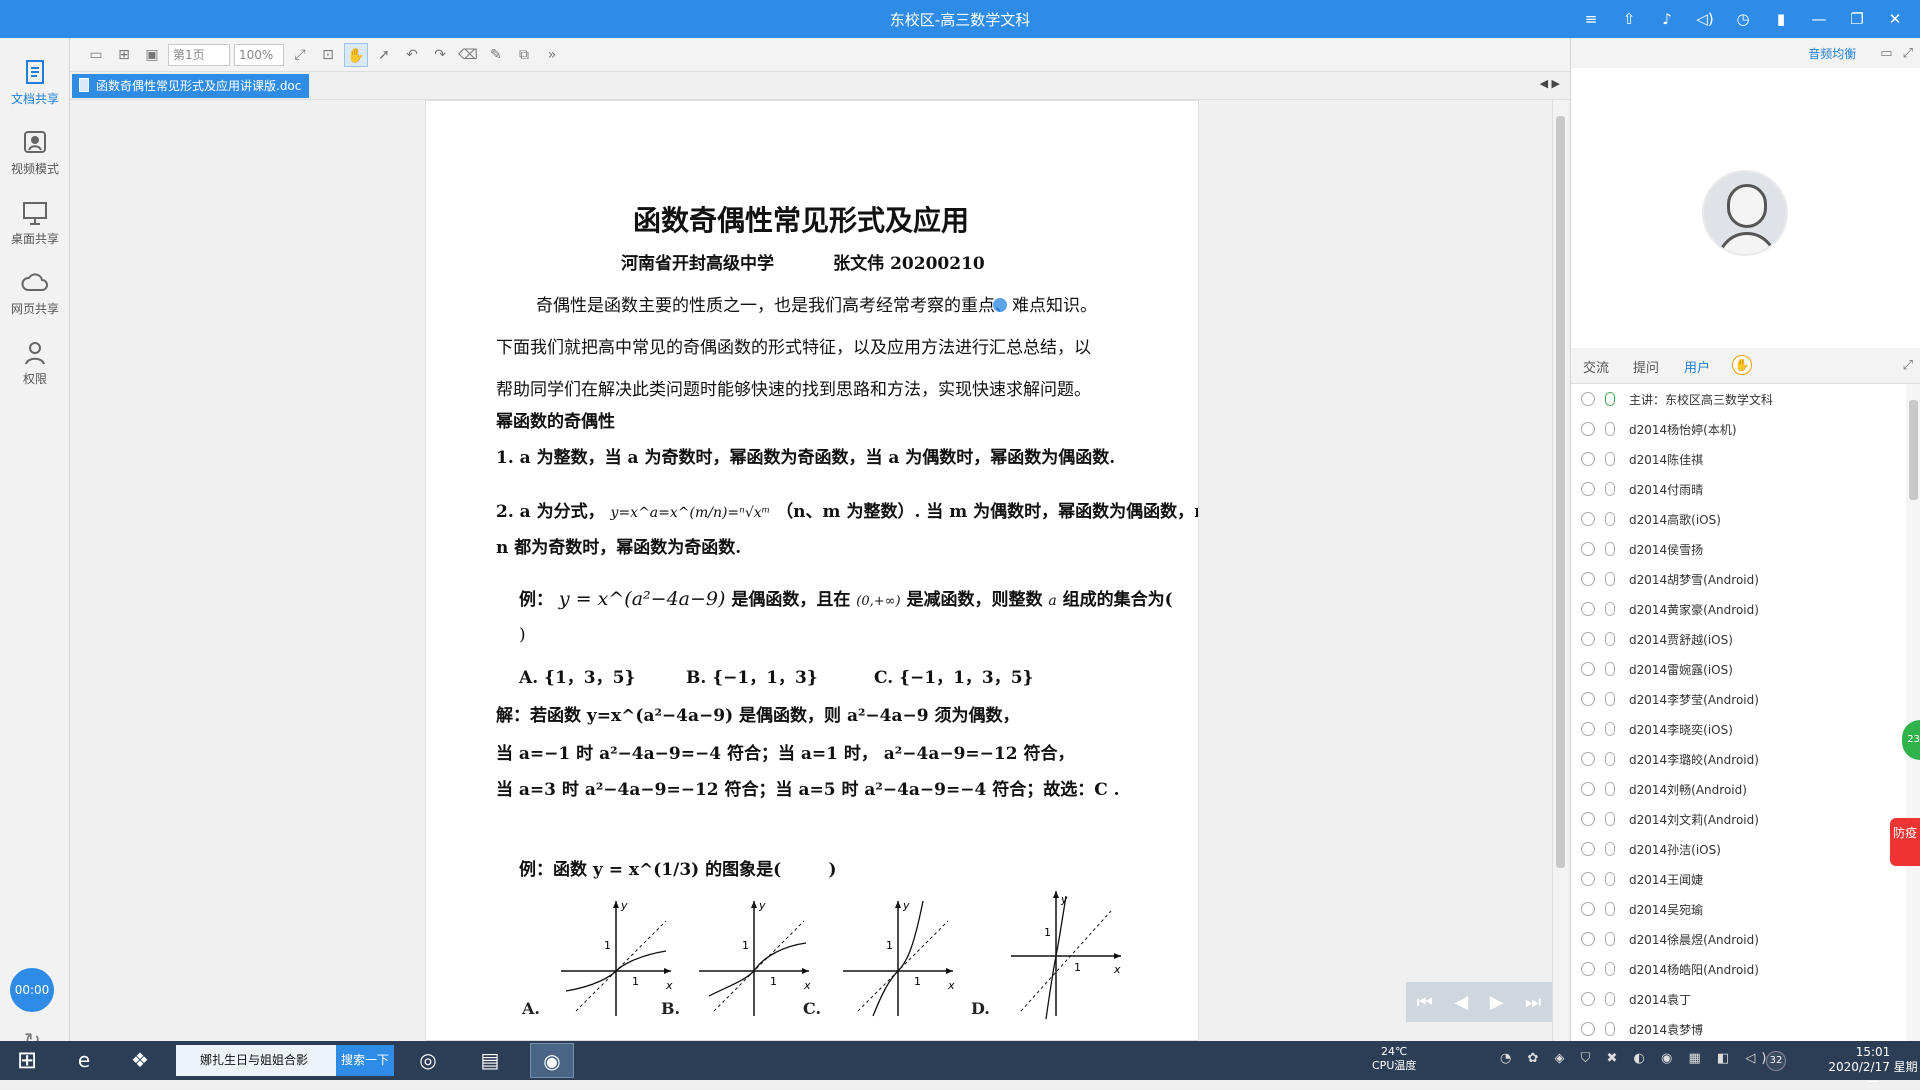  What do you see at coordinates (1886, 53) in the screenshot?
I see `screen-icon: ▭` at bounding box center [1886, 53].